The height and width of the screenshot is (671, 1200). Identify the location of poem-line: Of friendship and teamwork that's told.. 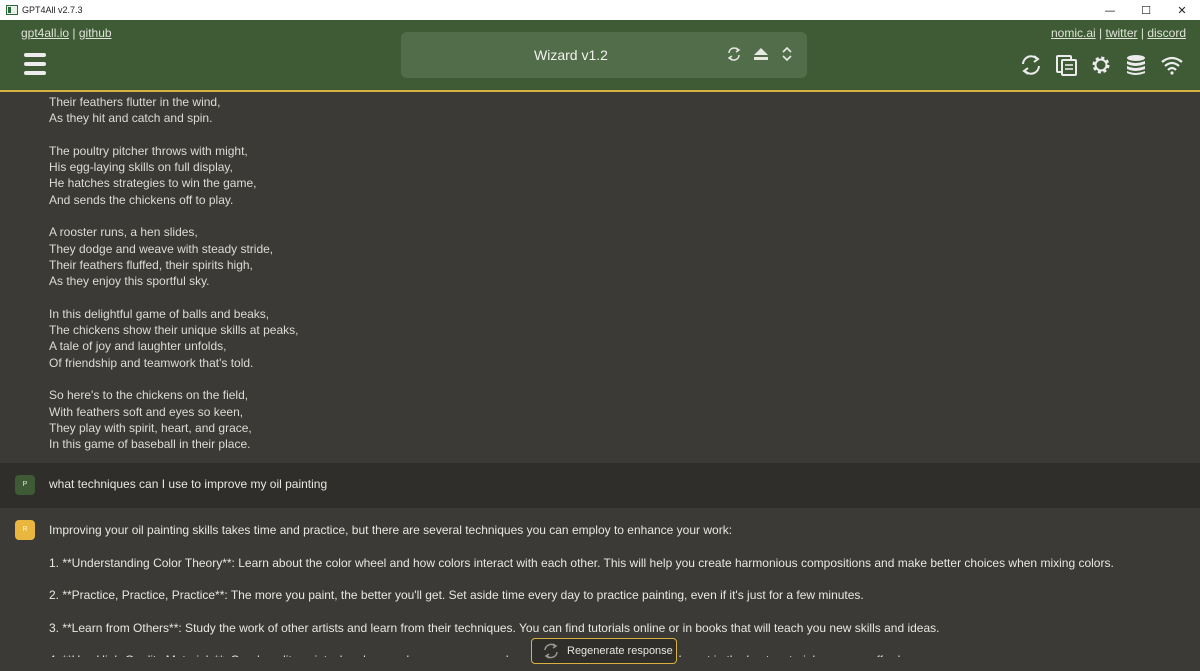
(151, 362).